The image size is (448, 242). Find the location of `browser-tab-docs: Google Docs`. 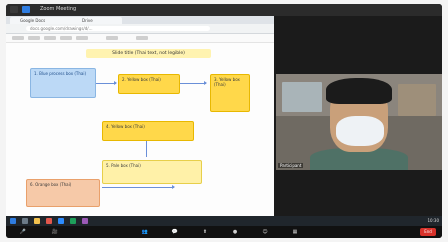

browser-tab-docs: Google Docs is located at coordinates (45, 20).